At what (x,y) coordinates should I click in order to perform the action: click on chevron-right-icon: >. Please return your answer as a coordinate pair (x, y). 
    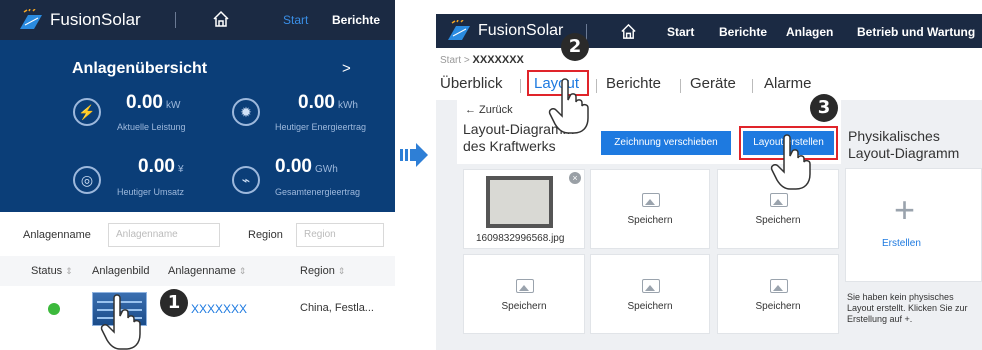
    Looking at the image, I should click on (346, 68).